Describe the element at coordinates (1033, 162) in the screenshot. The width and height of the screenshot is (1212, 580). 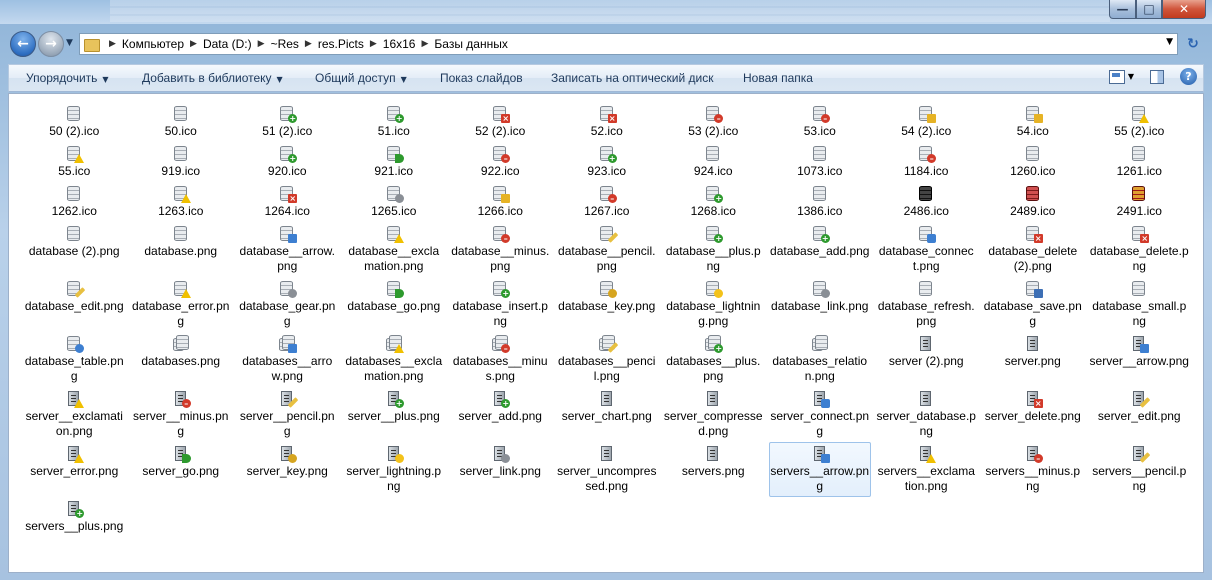
I see `file-item: 1260.ico` at that location.